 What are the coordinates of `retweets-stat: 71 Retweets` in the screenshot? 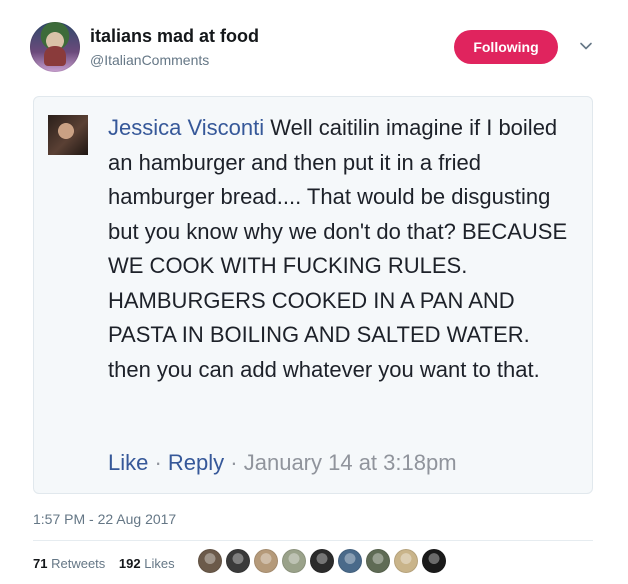 It's located at (69, 563).